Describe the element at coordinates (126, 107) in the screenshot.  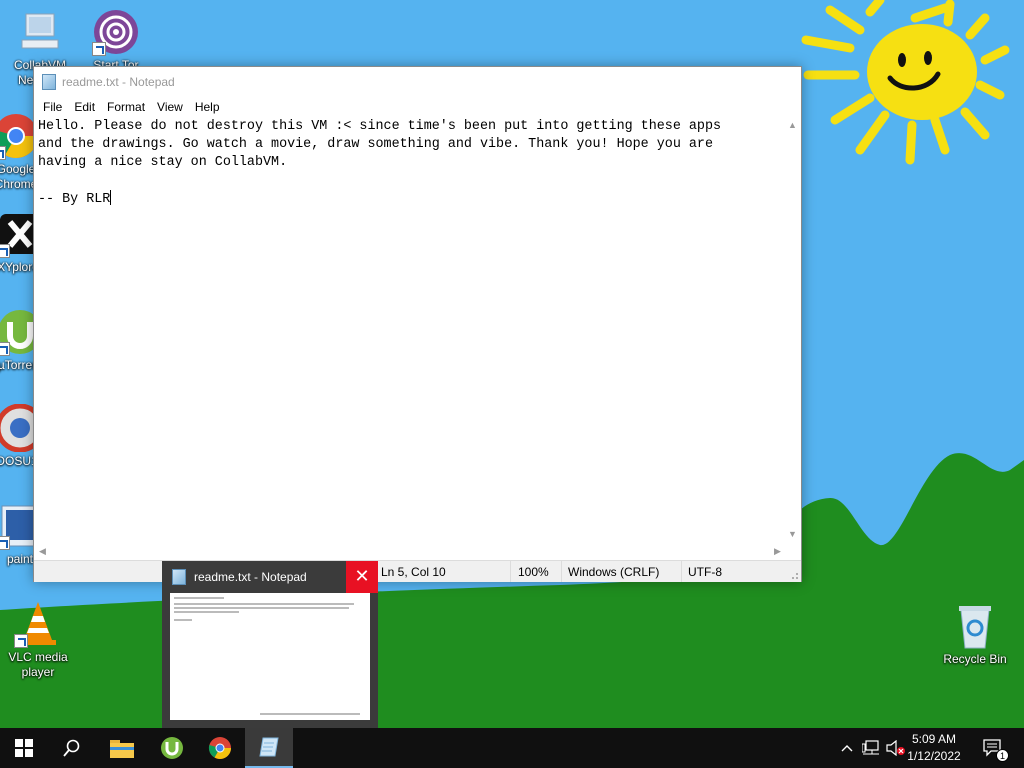
I see `menu-format: Format` at that location.